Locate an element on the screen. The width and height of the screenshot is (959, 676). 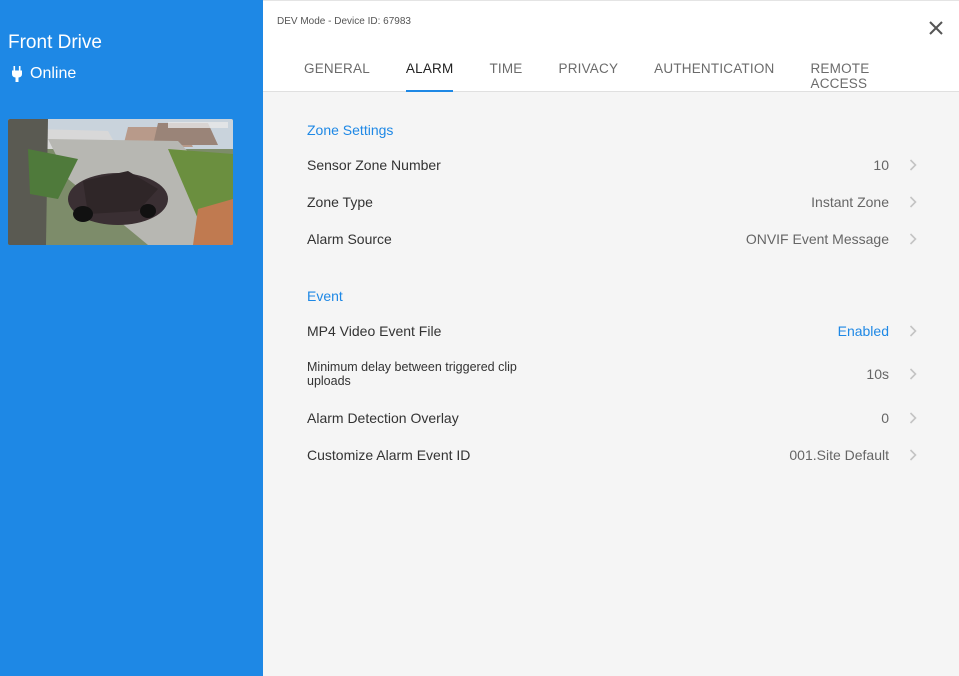
tab-alarm: ALARM is located at coordinates (429, 73).